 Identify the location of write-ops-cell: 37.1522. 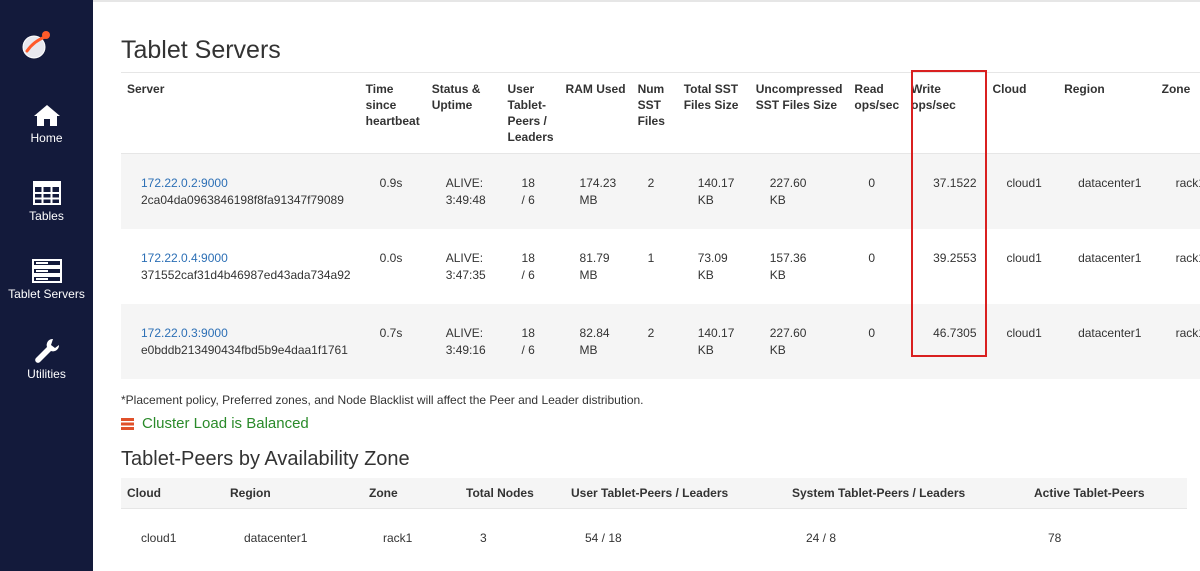
(955, 183).